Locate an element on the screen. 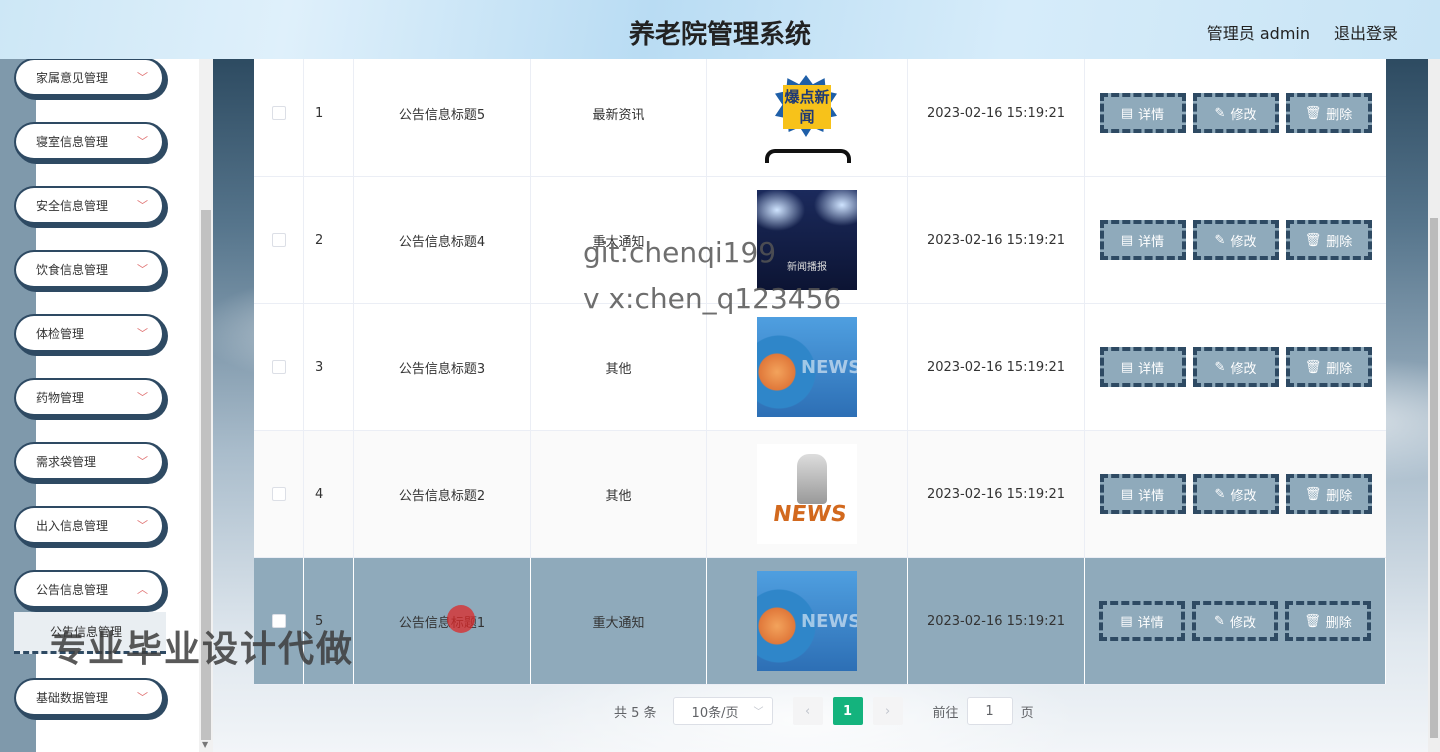  sidebar-item-label: 出入信息管理 is located at coordinates (72, 525).